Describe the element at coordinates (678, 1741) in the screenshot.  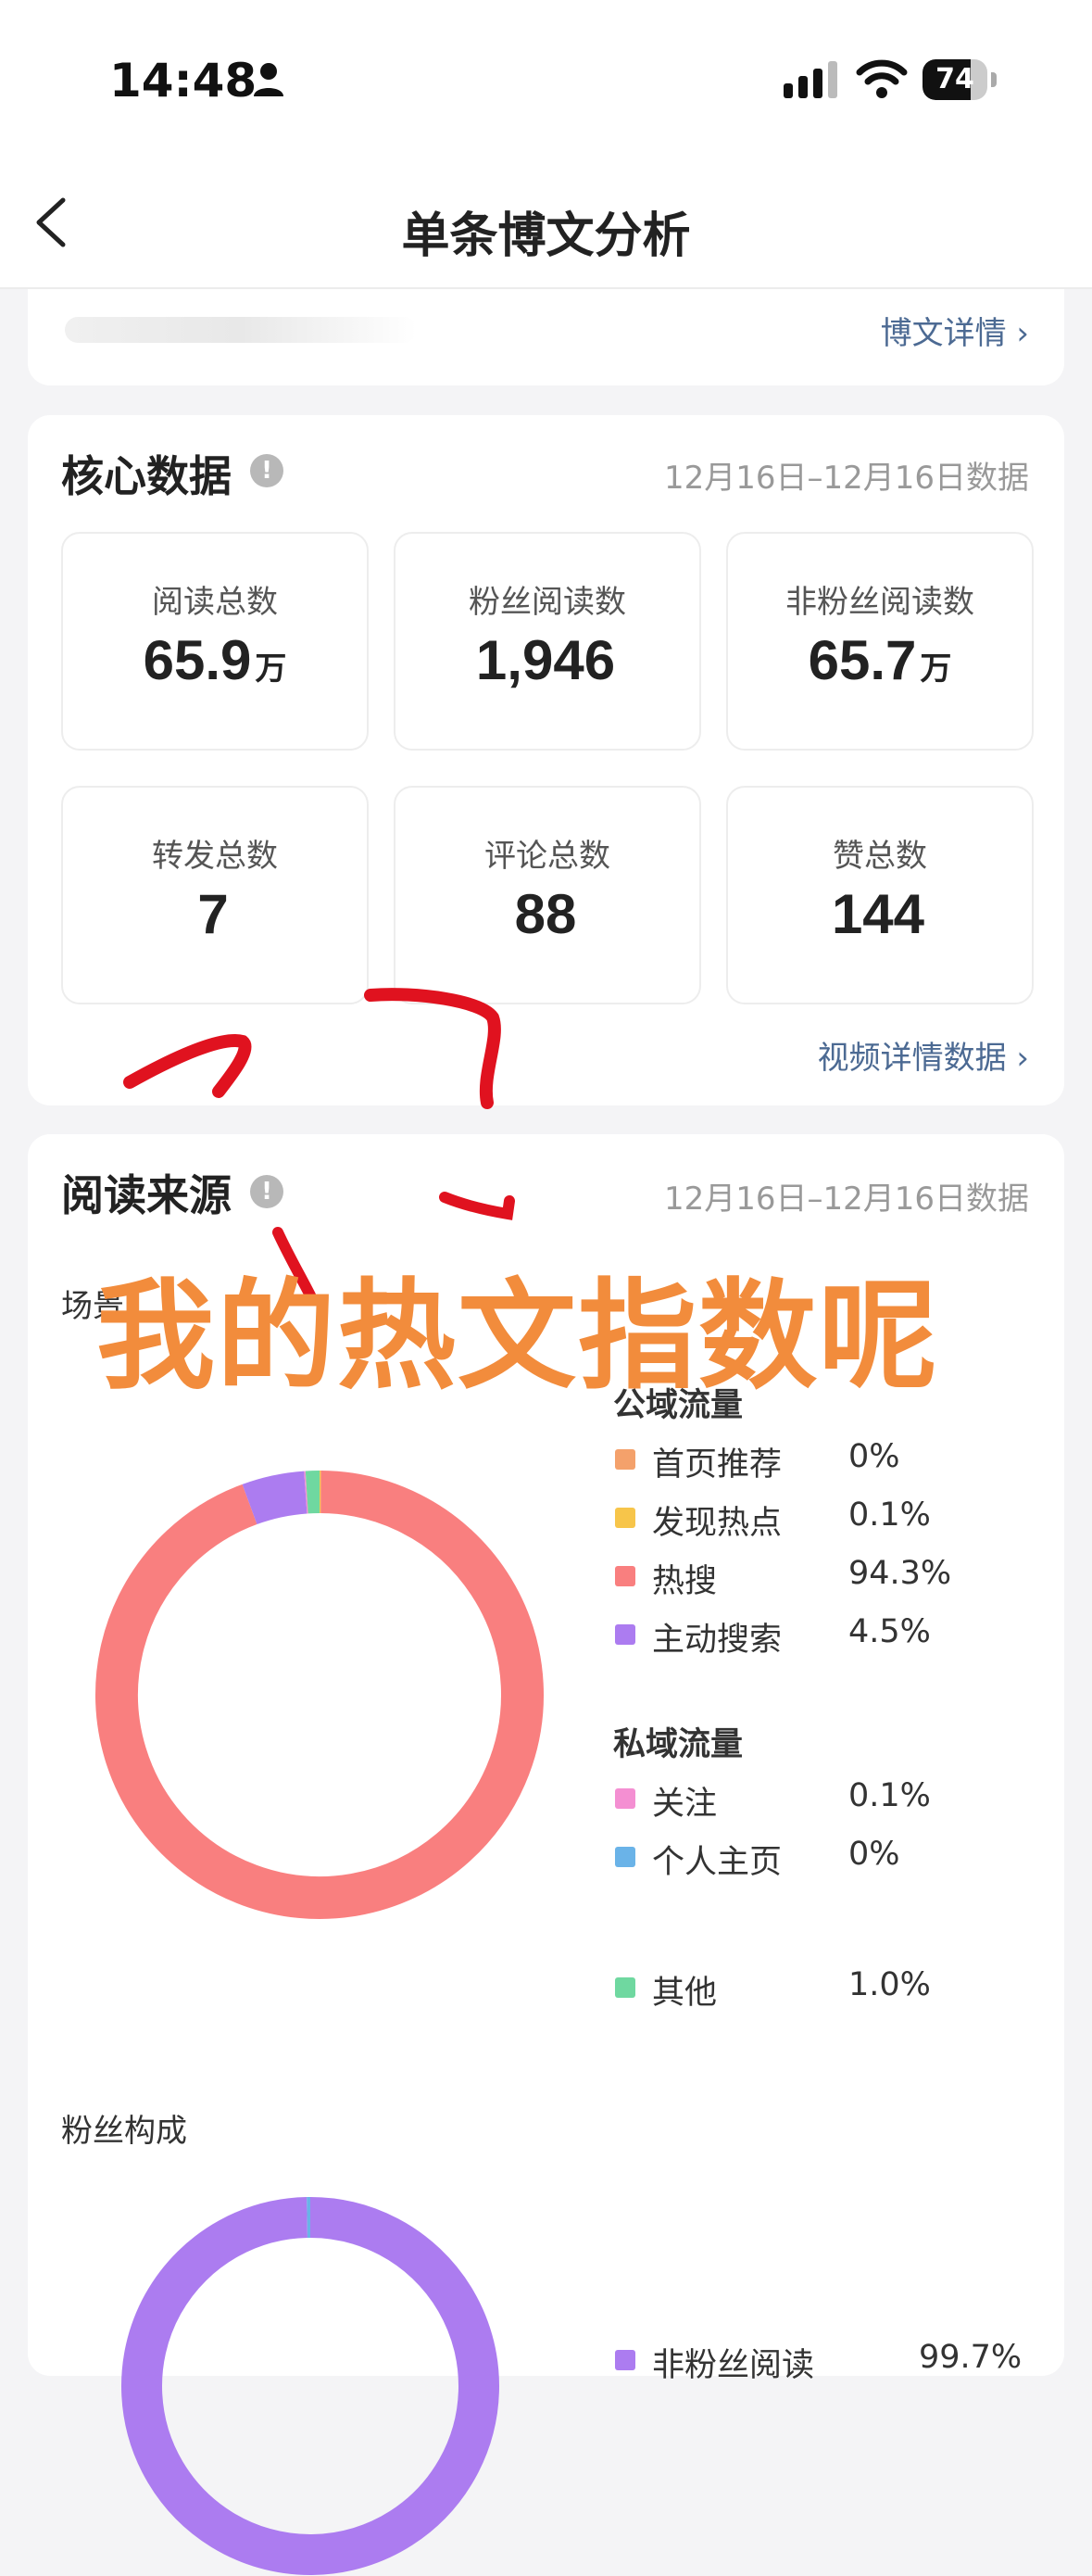
I see `private-traffic-heading: 私域流量` at that location.